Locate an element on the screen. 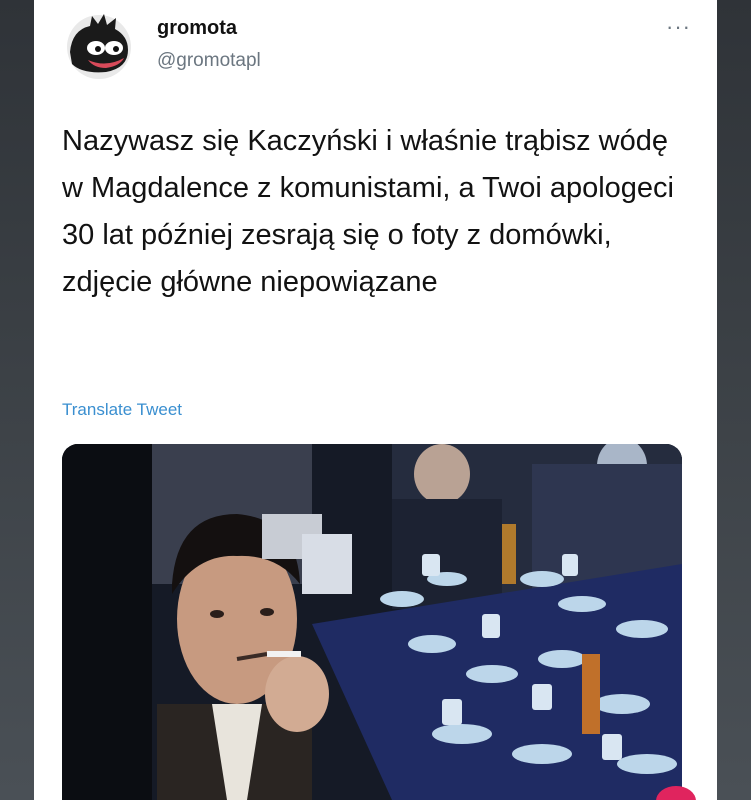 Image resolution: width=751 pixels, height=800 pixels. avatar-icon is located at coordinates (99, 45).